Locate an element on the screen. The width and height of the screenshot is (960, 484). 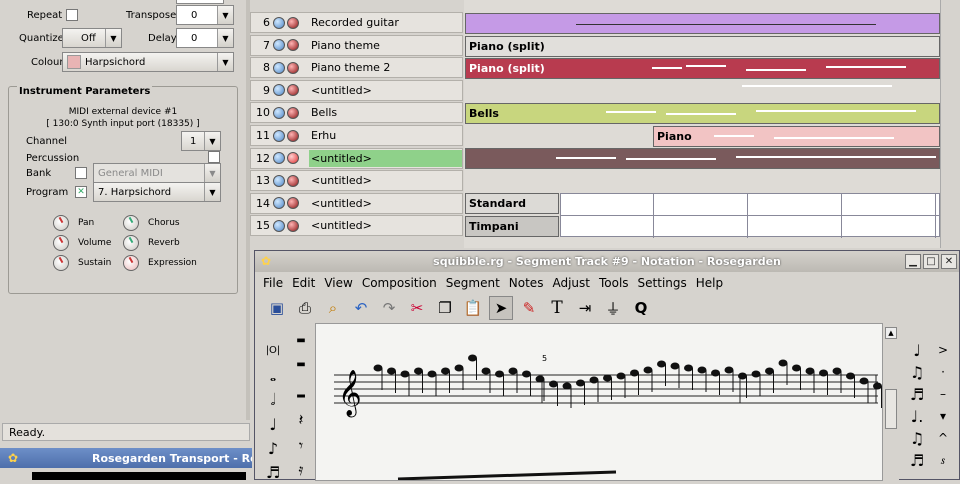
sustain-knob is located at coordinates (61, 263).